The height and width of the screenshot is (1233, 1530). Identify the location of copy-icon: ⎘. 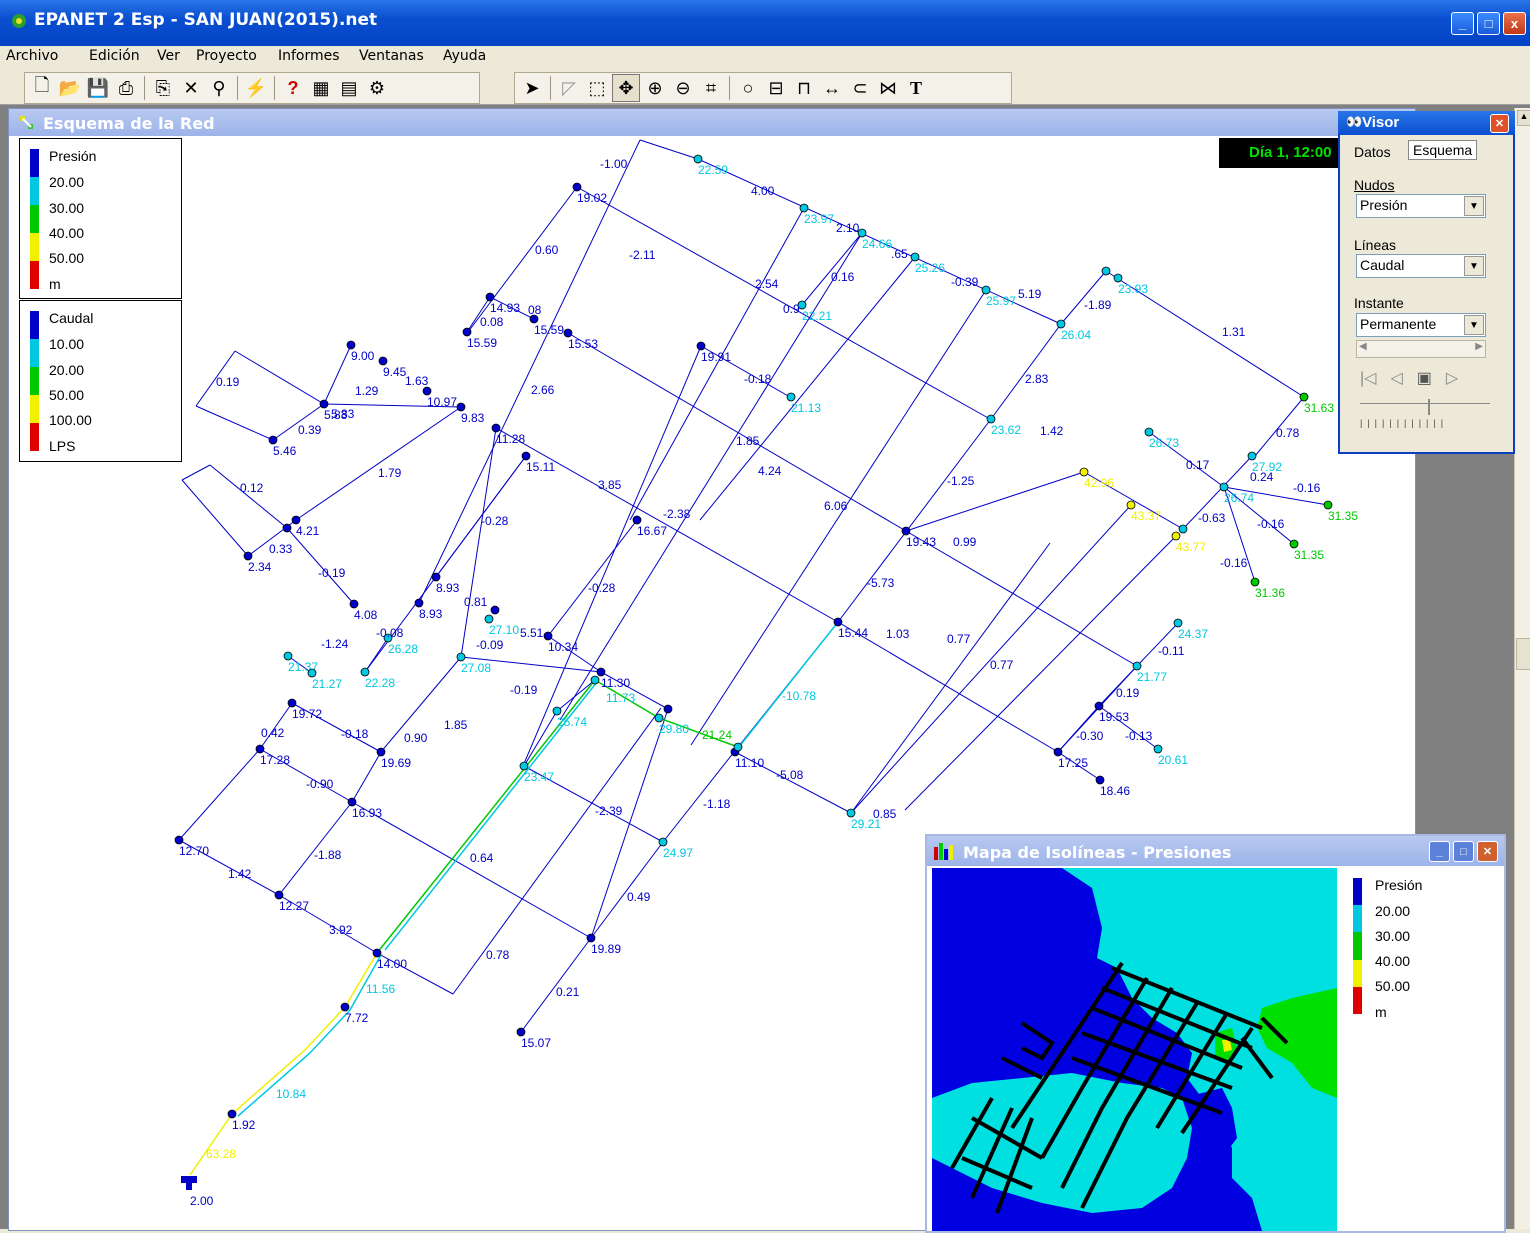
(163, 88).